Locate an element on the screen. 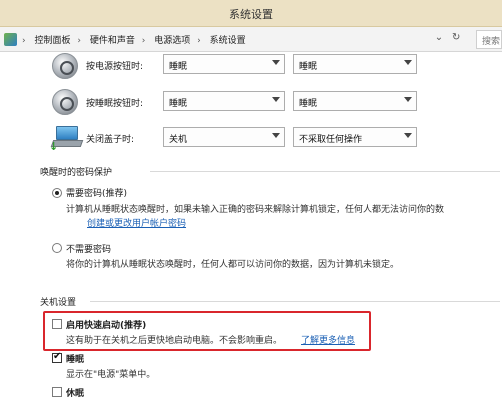 The height and width of the screenshot is (400, 502). no-password-desc: 将你的计算机从睡眠状态唤醒时，任何人都可以访问你的数据，因为计算机未锁定。 is located at coordinates (233, 265).